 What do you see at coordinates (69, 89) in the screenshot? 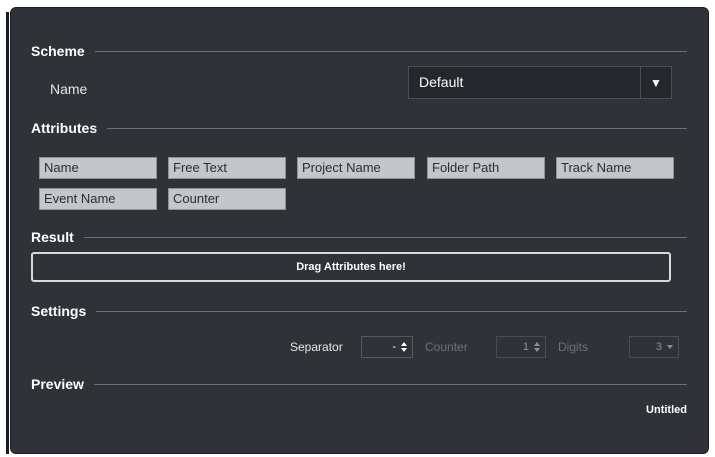
I see `scheme-name-label: Name` at bounding box center [69, 89].